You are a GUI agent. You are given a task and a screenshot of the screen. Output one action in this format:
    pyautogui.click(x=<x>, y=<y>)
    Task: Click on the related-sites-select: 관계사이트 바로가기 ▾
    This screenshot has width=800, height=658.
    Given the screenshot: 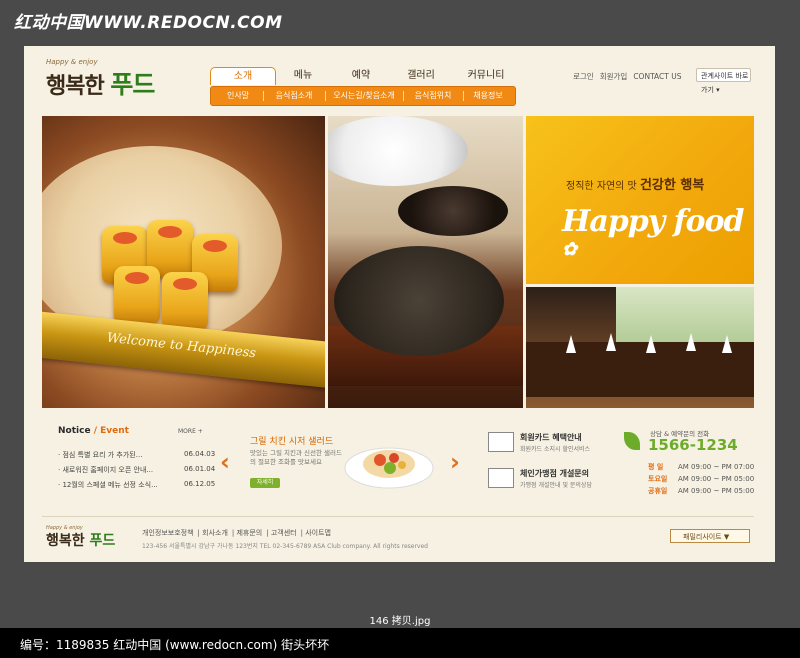 What is the action you would take?
    pyautogui.click(x=723, y=81)
    